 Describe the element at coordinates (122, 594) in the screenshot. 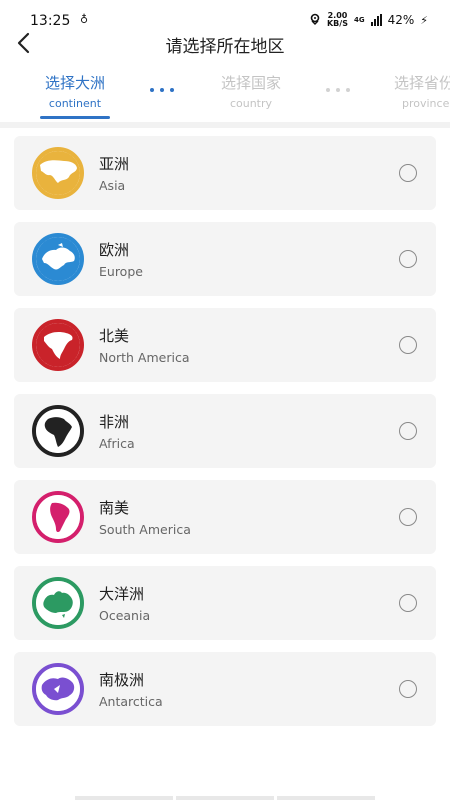

I see `continent-name-zh: 大洋洲` at that location.